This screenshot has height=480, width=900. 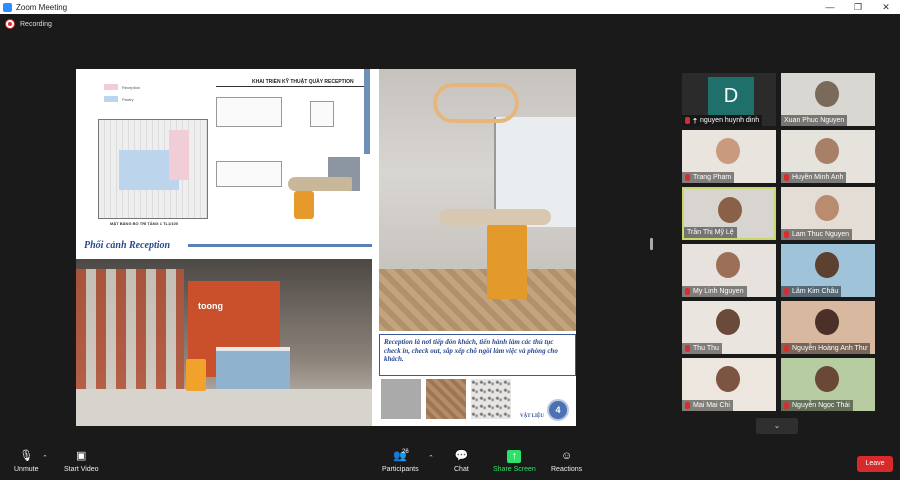 I want to click on material-swatch-wood, so click(x=446, y=399).